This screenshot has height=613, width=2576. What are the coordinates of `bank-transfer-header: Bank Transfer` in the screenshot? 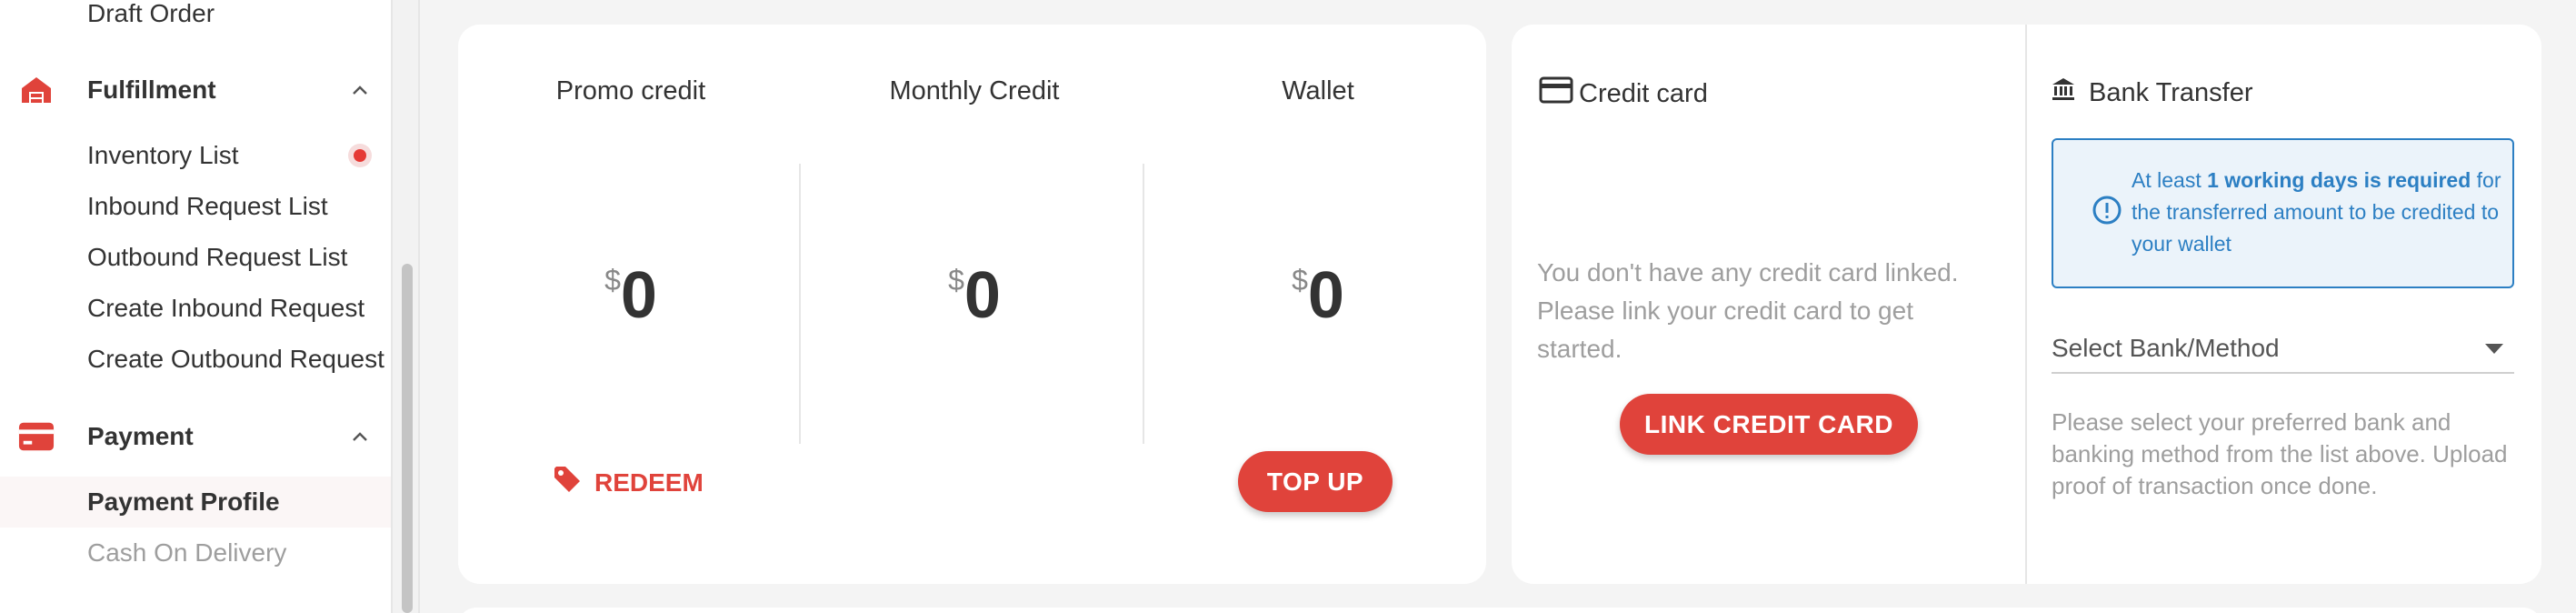 It's located at (2152, 93).